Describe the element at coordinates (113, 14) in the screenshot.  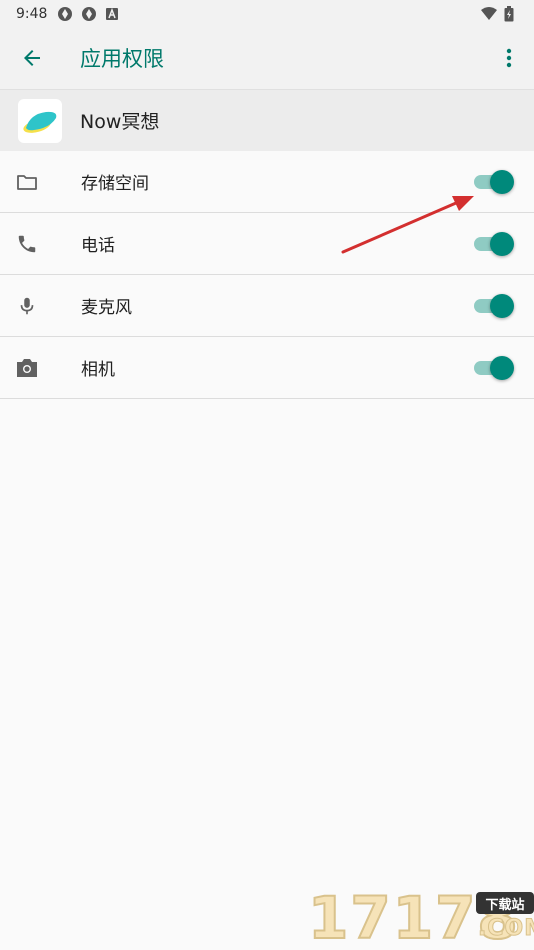
I see `notification-a-icon` at that location.